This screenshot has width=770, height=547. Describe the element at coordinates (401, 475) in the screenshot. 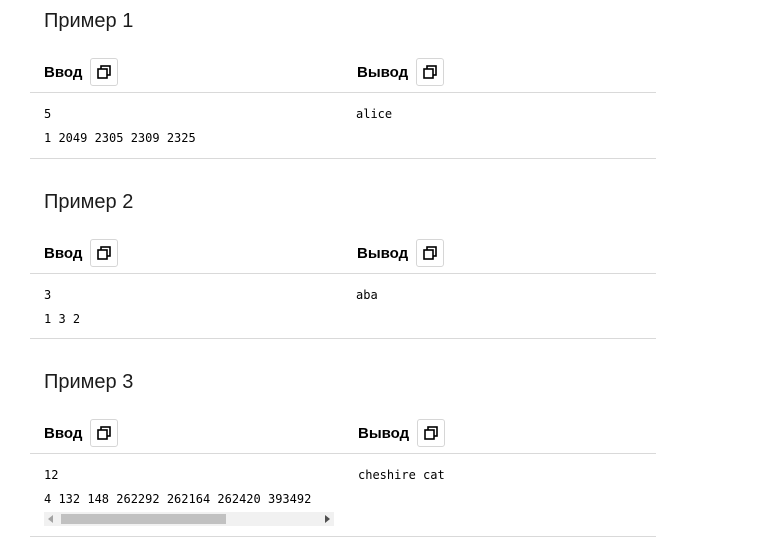

I see `output-line: cheshire cat` at that location.